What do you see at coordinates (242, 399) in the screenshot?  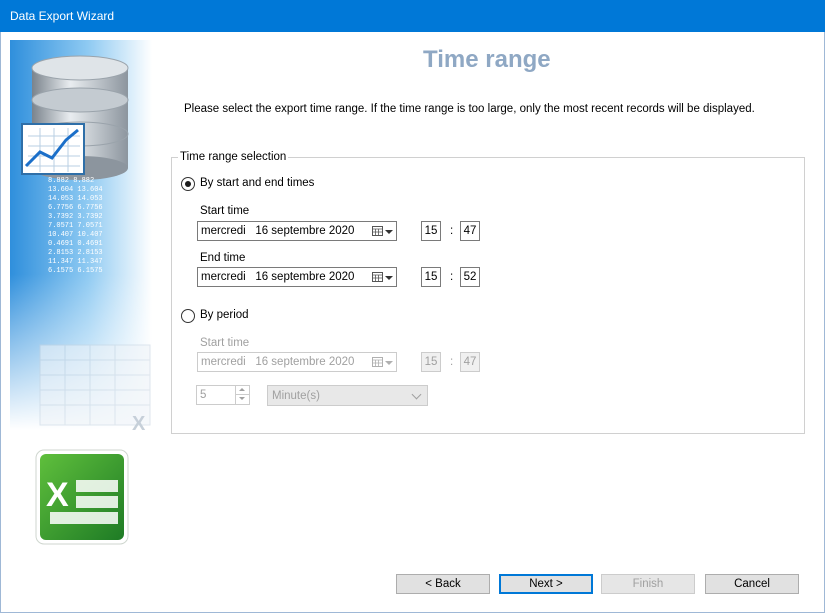 I see `spin-down-icon` at bounding box center [242, 399].